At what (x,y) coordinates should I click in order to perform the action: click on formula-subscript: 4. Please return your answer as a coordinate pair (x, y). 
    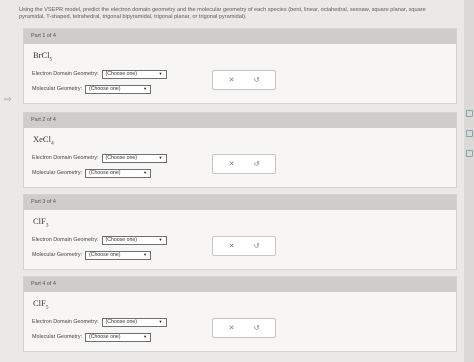
    Looking at the image, I should click on (52, 143).